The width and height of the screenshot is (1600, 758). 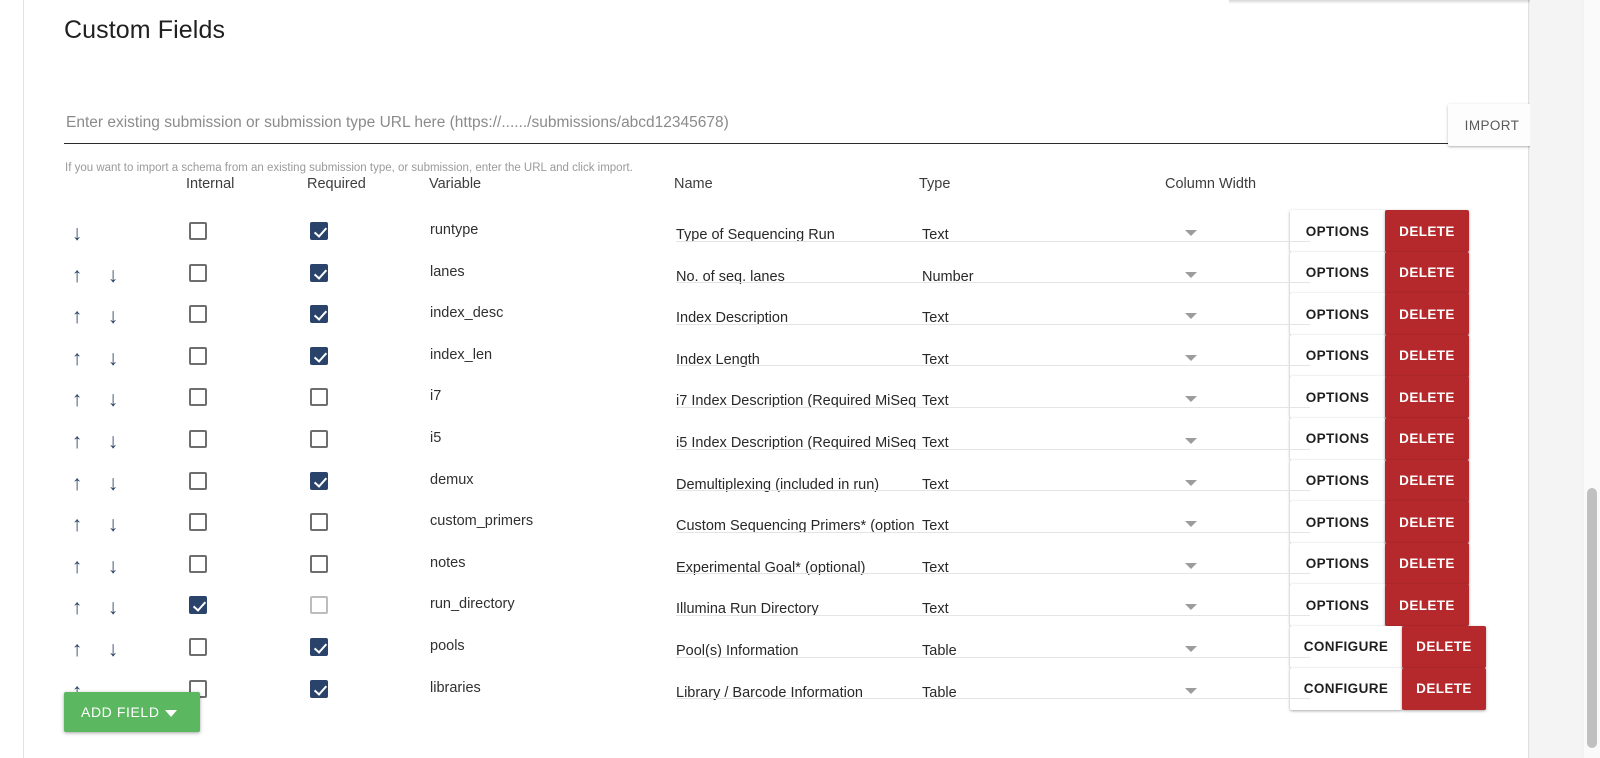 I want to click on header-type: Type, so click(x=935, y=184).